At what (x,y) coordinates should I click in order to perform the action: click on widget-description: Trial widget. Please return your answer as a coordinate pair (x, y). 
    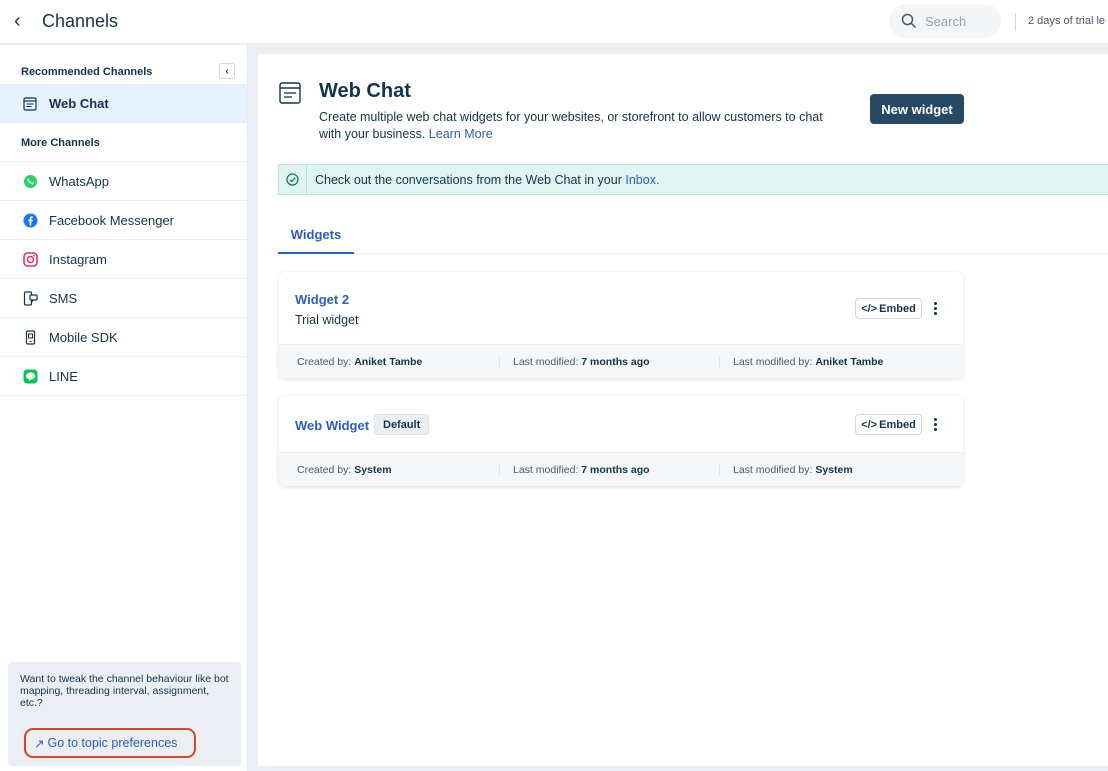
    Looking at the image, I should click on (327, 320).